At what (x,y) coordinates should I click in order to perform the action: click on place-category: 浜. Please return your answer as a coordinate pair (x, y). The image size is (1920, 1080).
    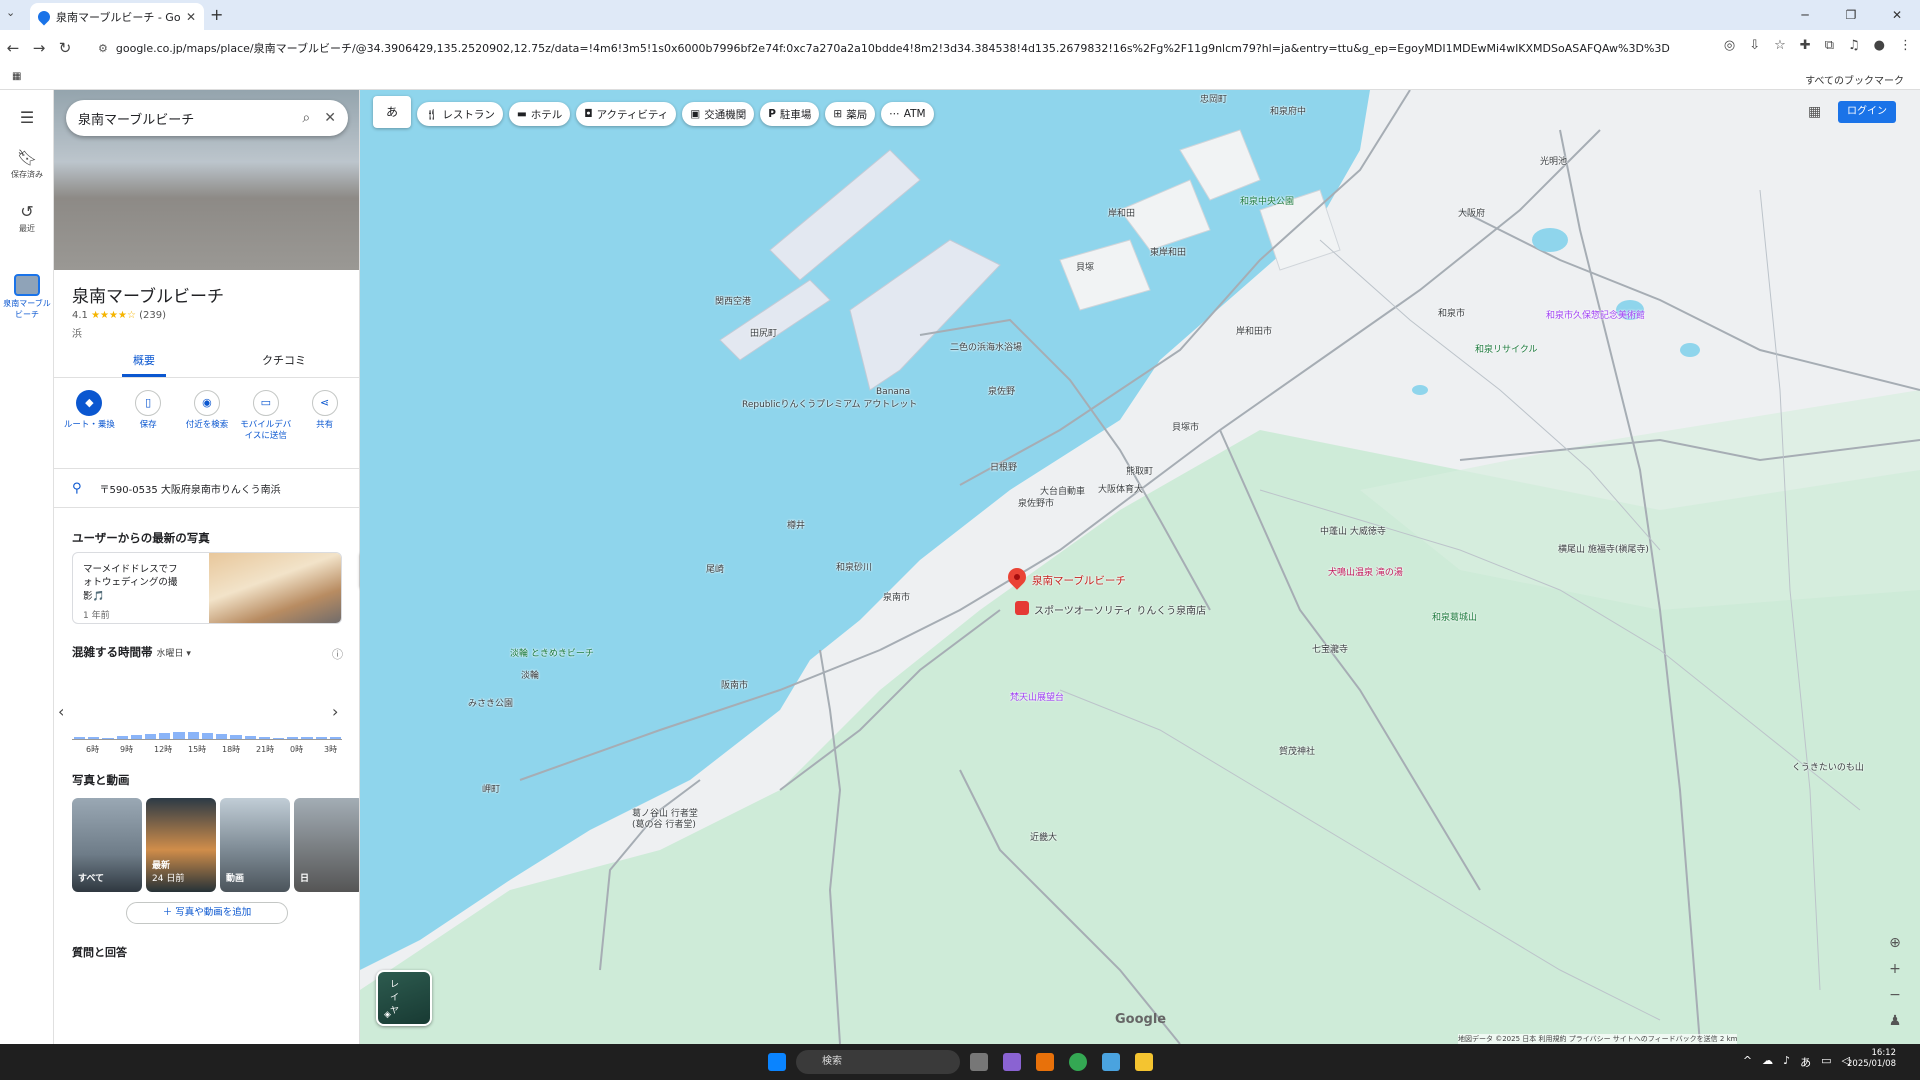
    Looking at the image, I should click on (77, 332).